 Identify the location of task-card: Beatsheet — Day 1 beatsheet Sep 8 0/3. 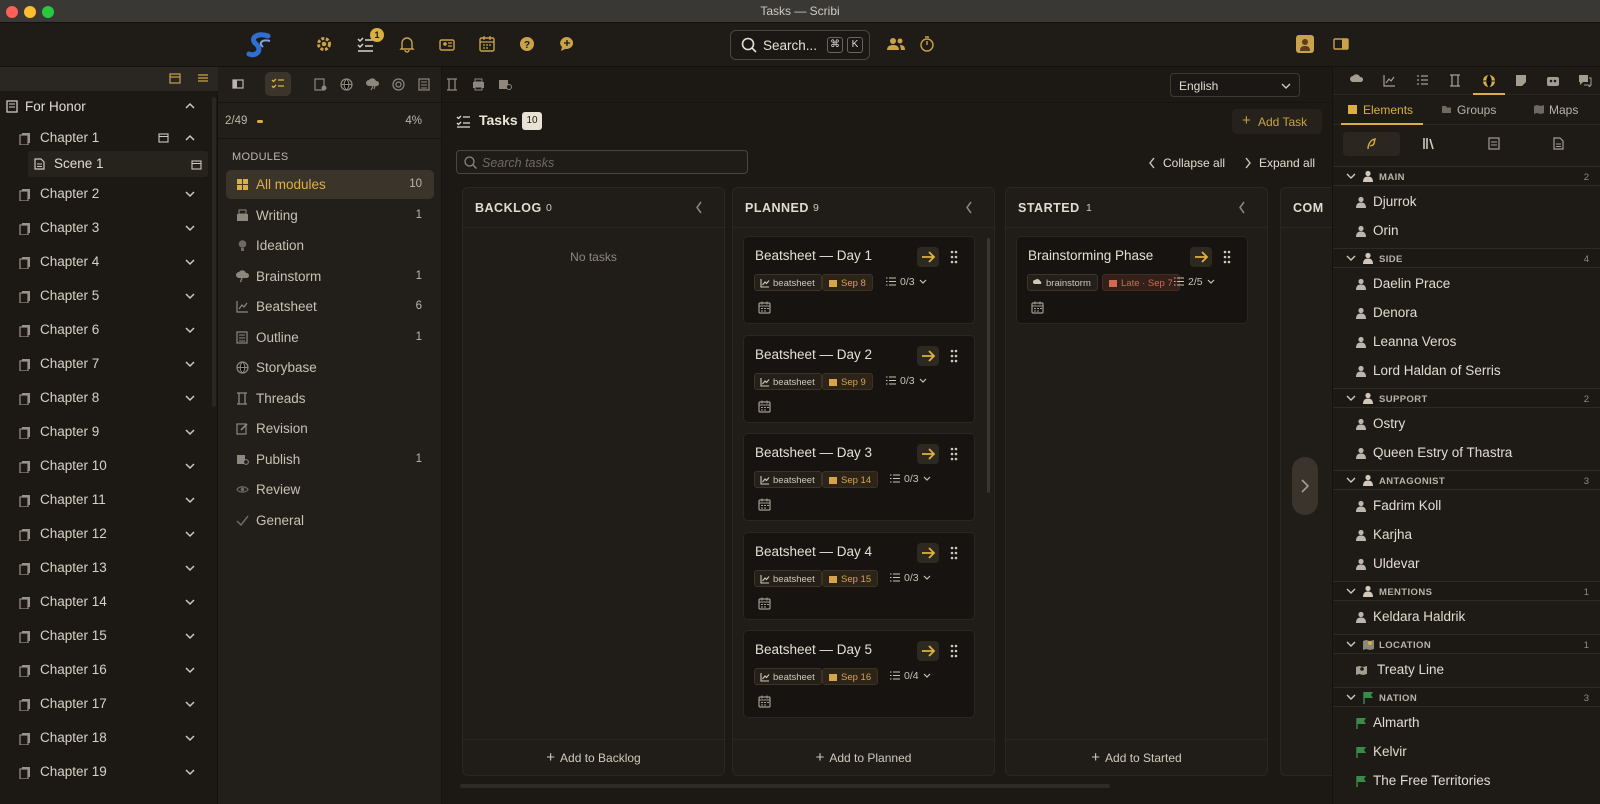
(859, 280).